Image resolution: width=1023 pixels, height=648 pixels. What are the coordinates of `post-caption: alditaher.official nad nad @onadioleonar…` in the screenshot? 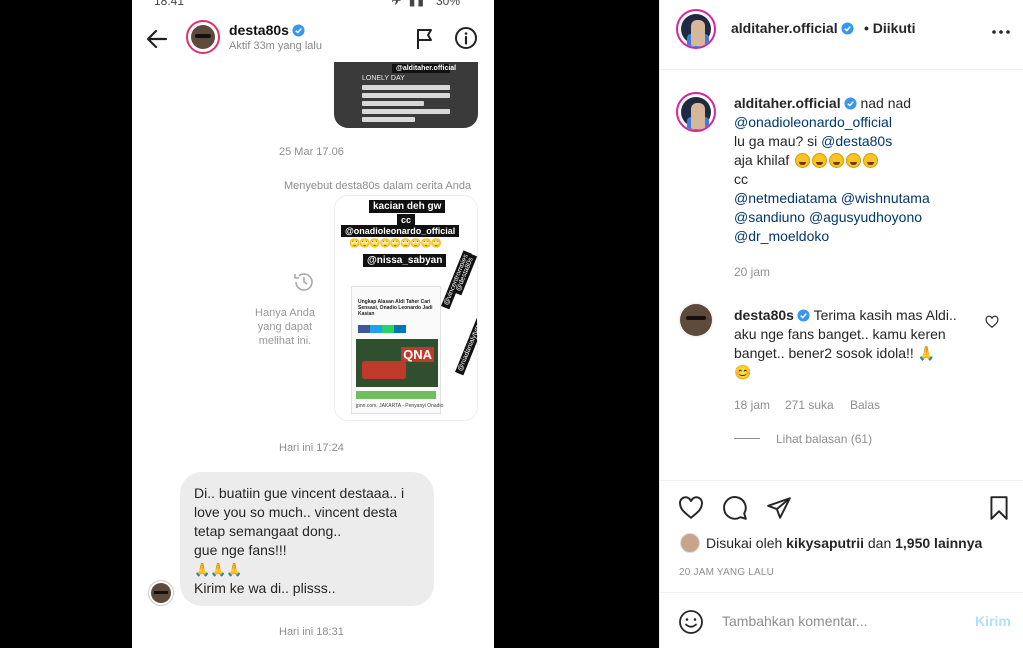 It's located at (869, 170).